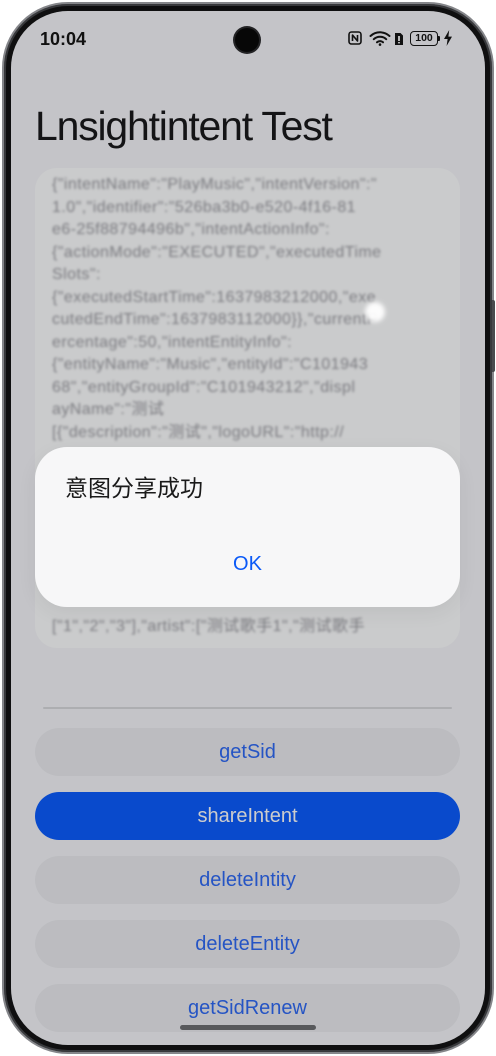 The width and height of the screenshot is (496, 1056). I want to click on home-indicator, so click(248, 1027).